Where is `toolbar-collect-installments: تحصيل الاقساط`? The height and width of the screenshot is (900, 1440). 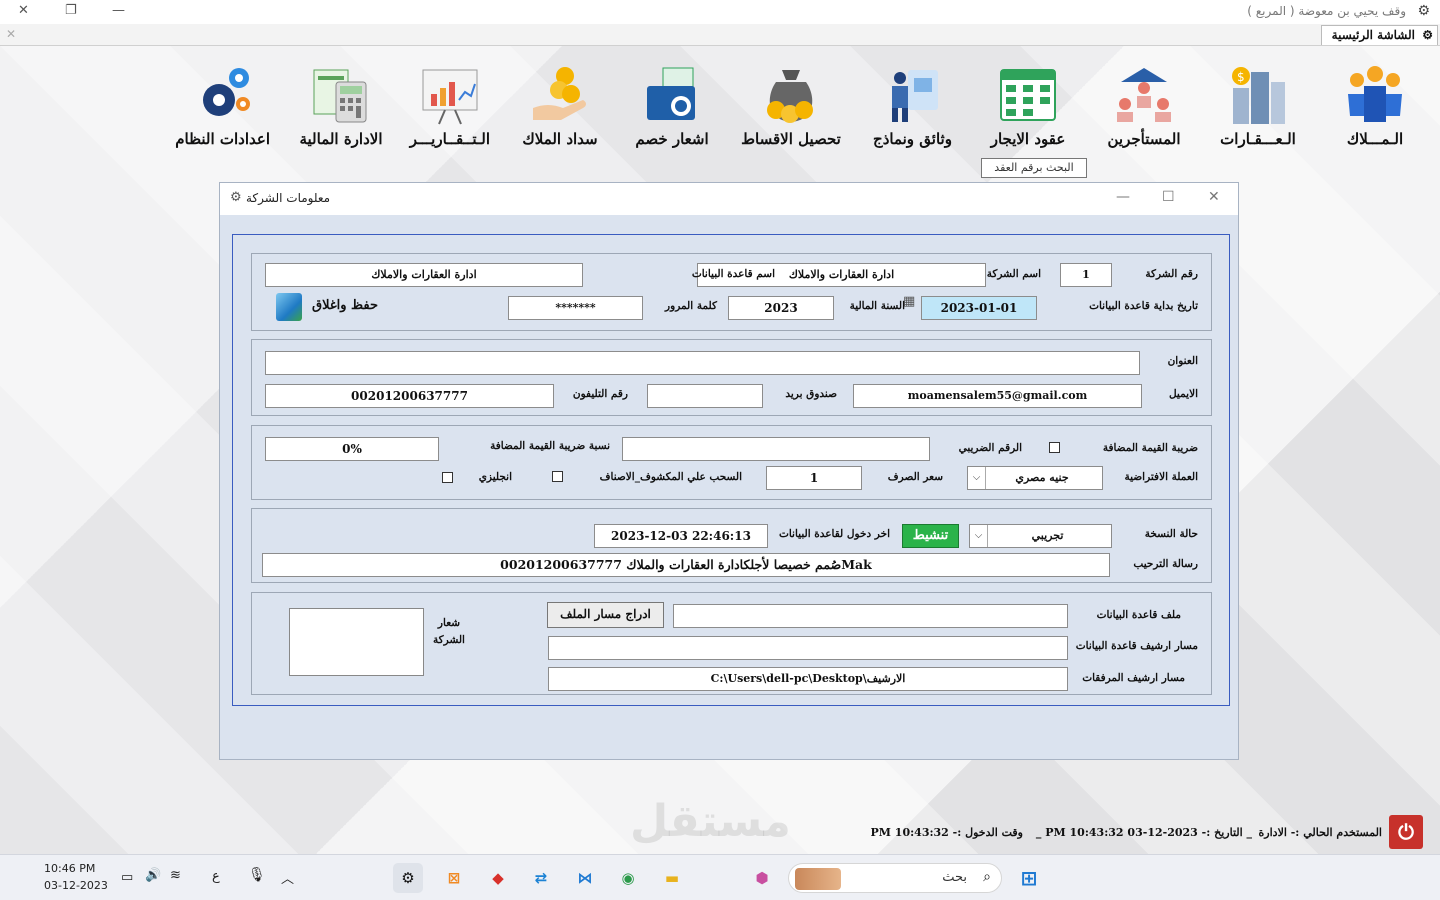 toolbar-collect-installments: تحصيل الاقساط is located at coordinates (791, 112).